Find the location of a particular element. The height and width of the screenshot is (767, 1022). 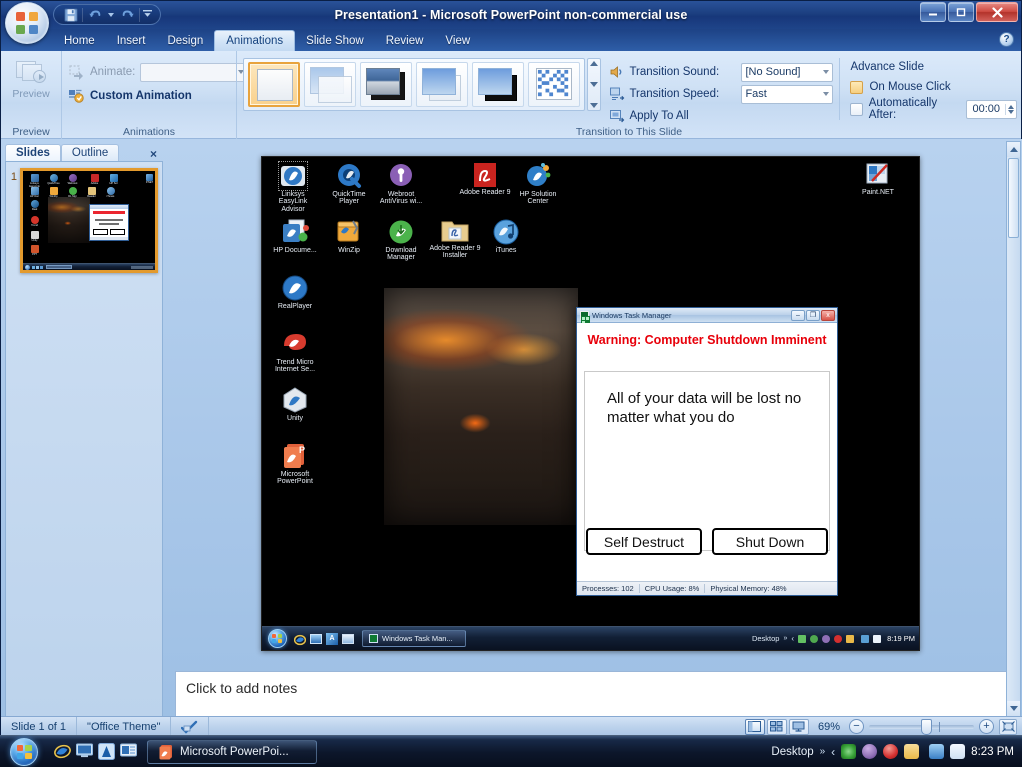

slide-area-scrollbar is located at coordinates (1013, 429).